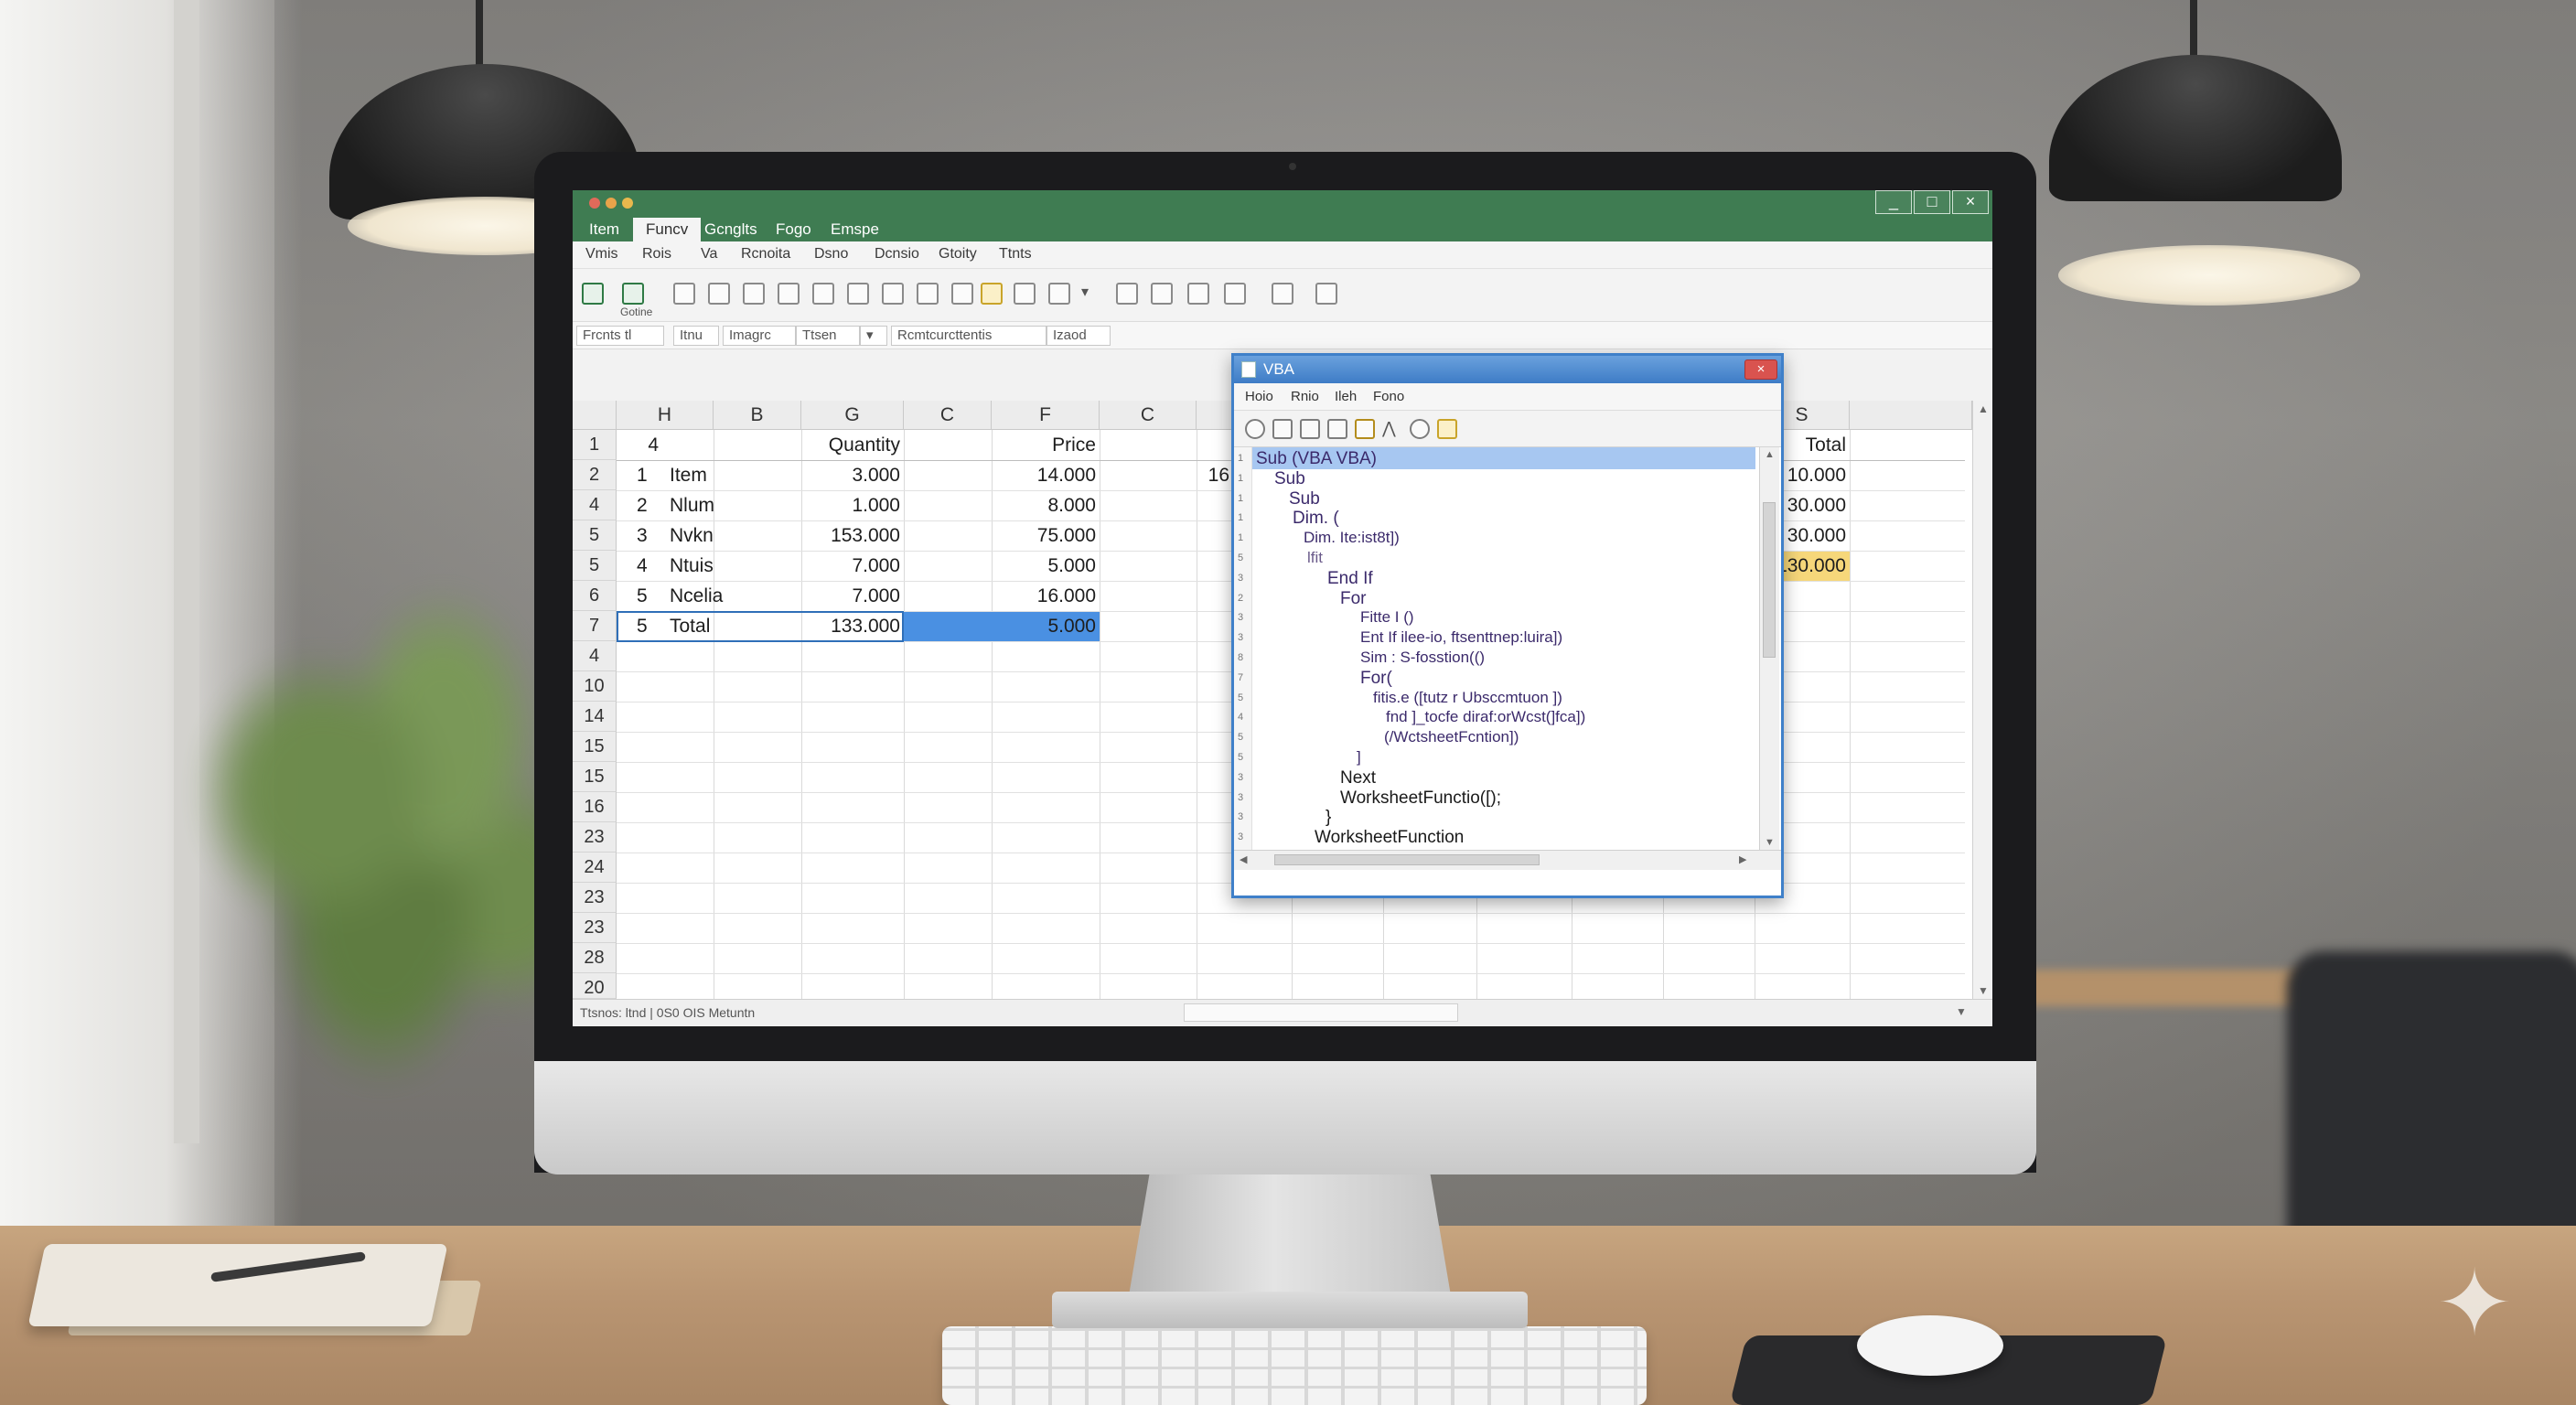 The width and height of the screenshot is (2576, 1405). I want to click on cell-quantity-total: 133.000, so click(852, 626).